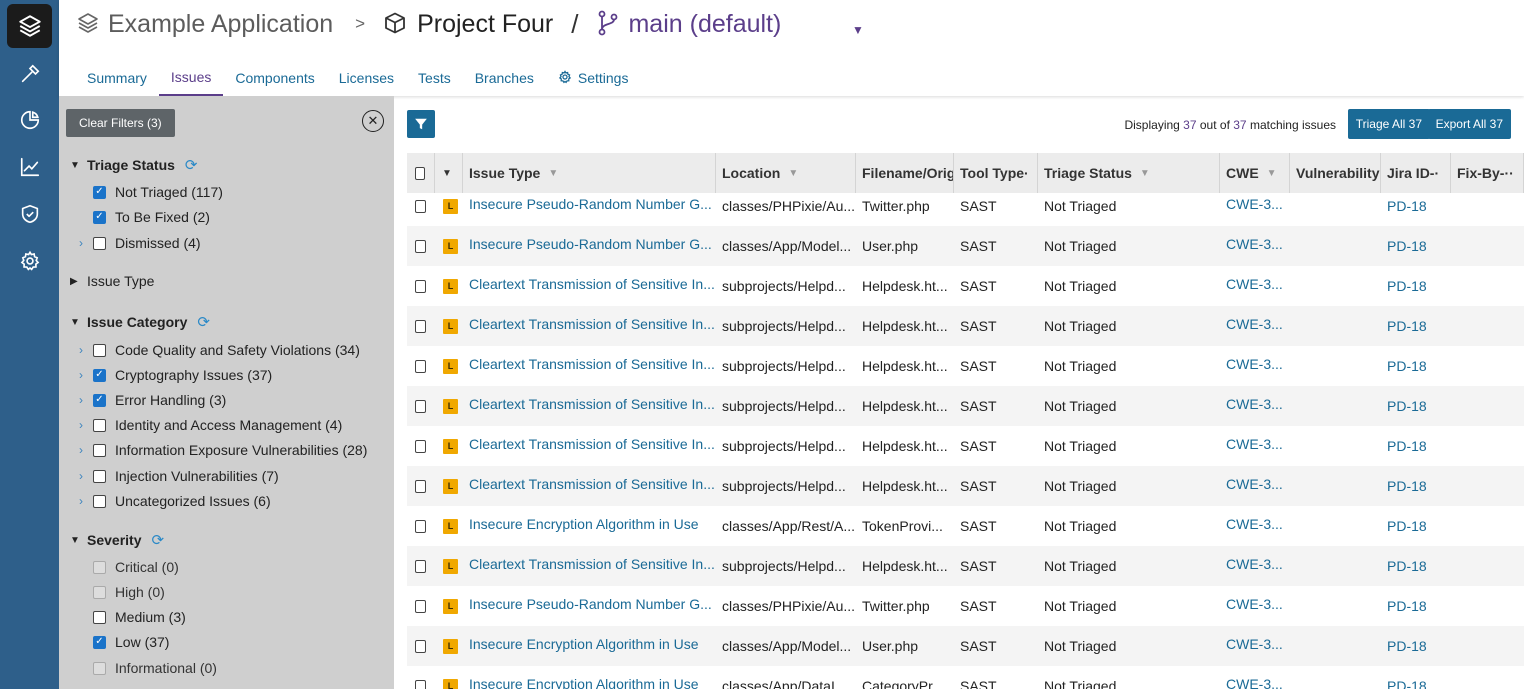 This screenshot has width=1524, height=689. I want to click on triage-status-header: ▼ Triage Status ⟳, so click(134, 165).